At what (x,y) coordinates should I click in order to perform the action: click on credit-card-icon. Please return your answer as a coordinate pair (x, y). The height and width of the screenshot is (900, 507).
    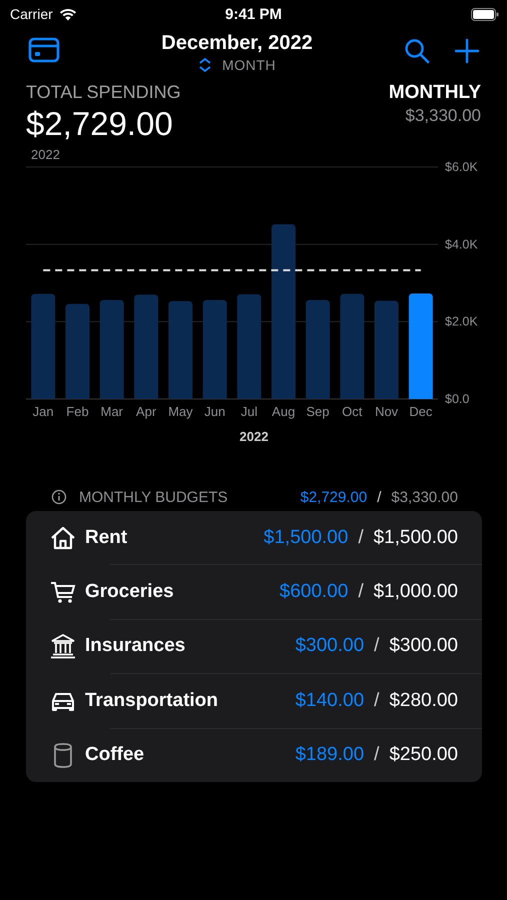
    Looking at the image, I should click on (44, 50).